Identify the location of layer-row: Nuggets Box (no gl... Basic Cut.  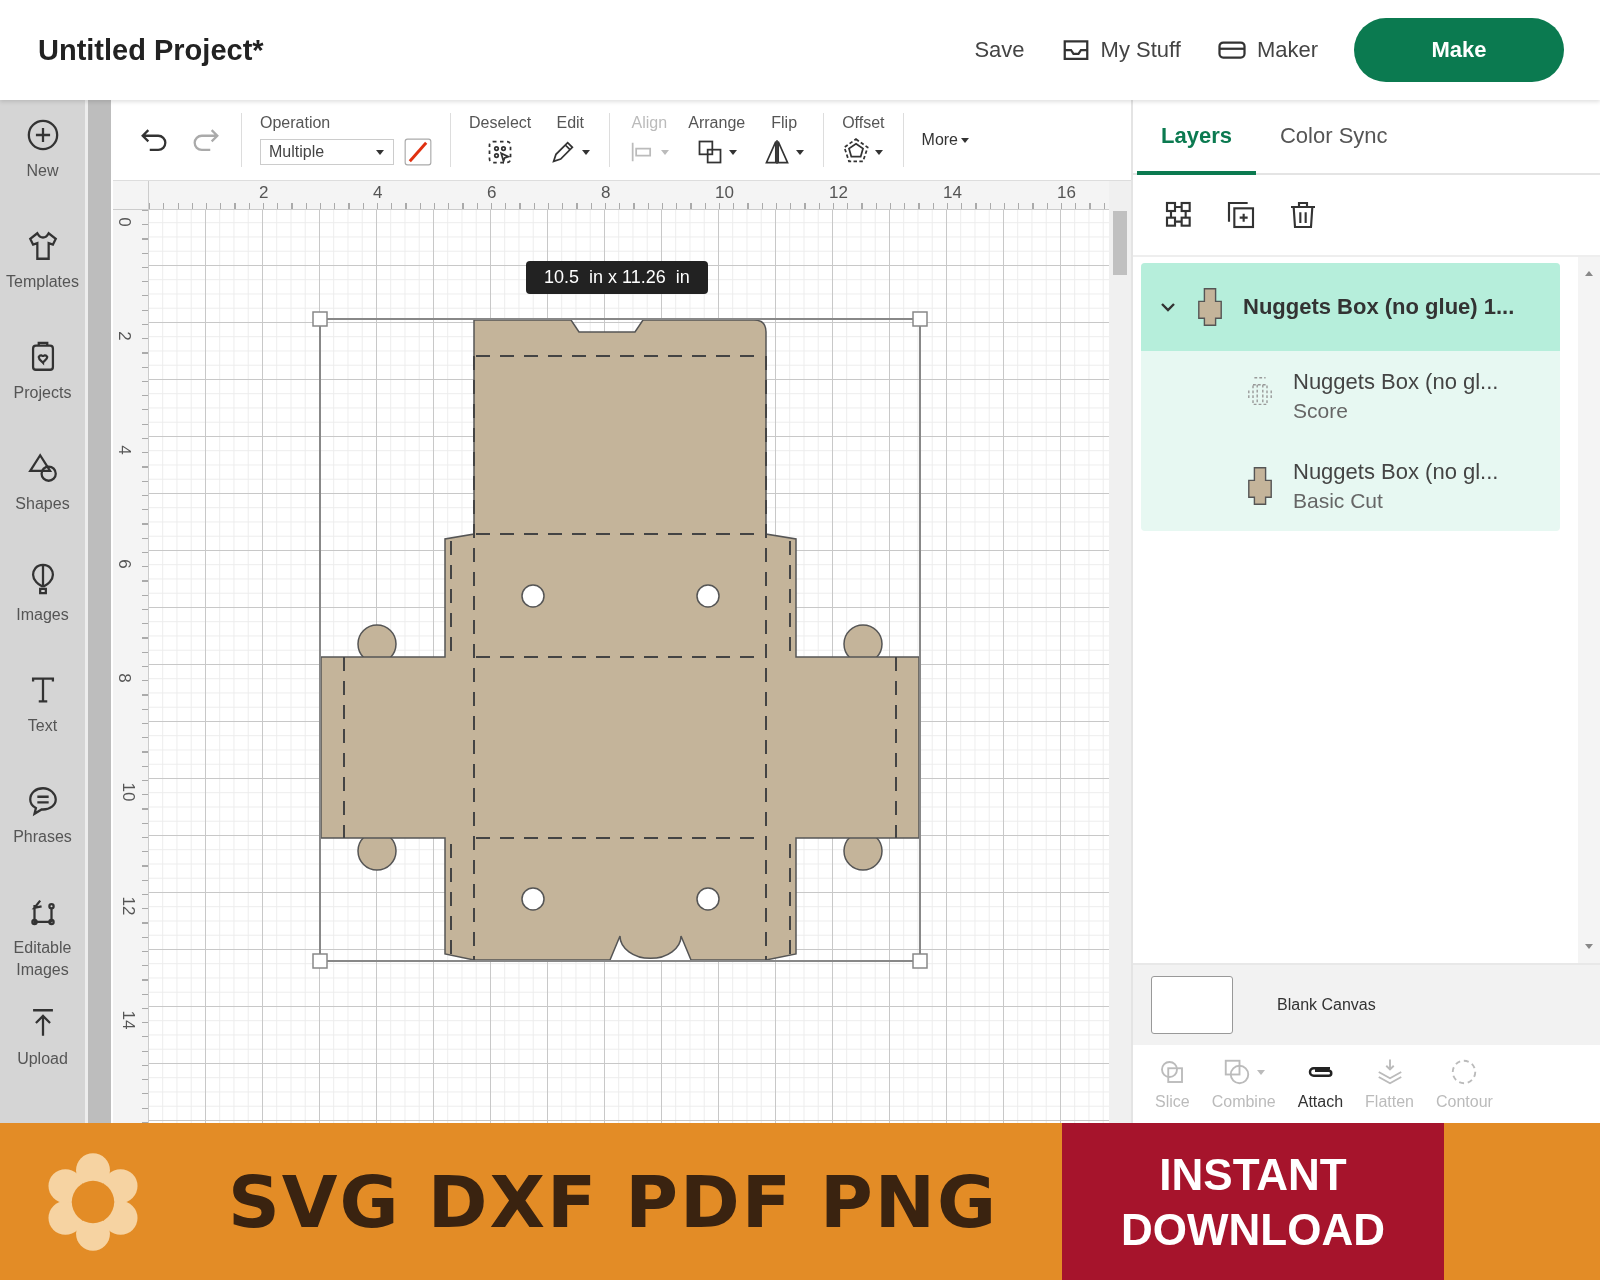
(1350, 486).